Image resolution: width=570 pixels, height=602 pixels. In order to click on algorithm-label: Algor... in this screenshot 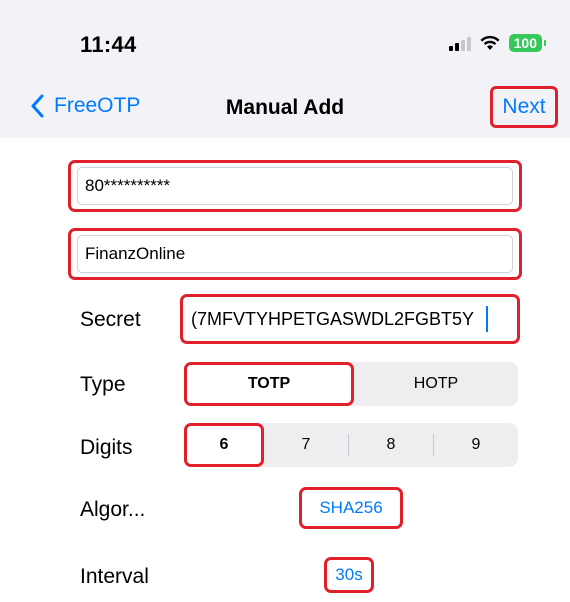, I will do `click(113, 509)`.